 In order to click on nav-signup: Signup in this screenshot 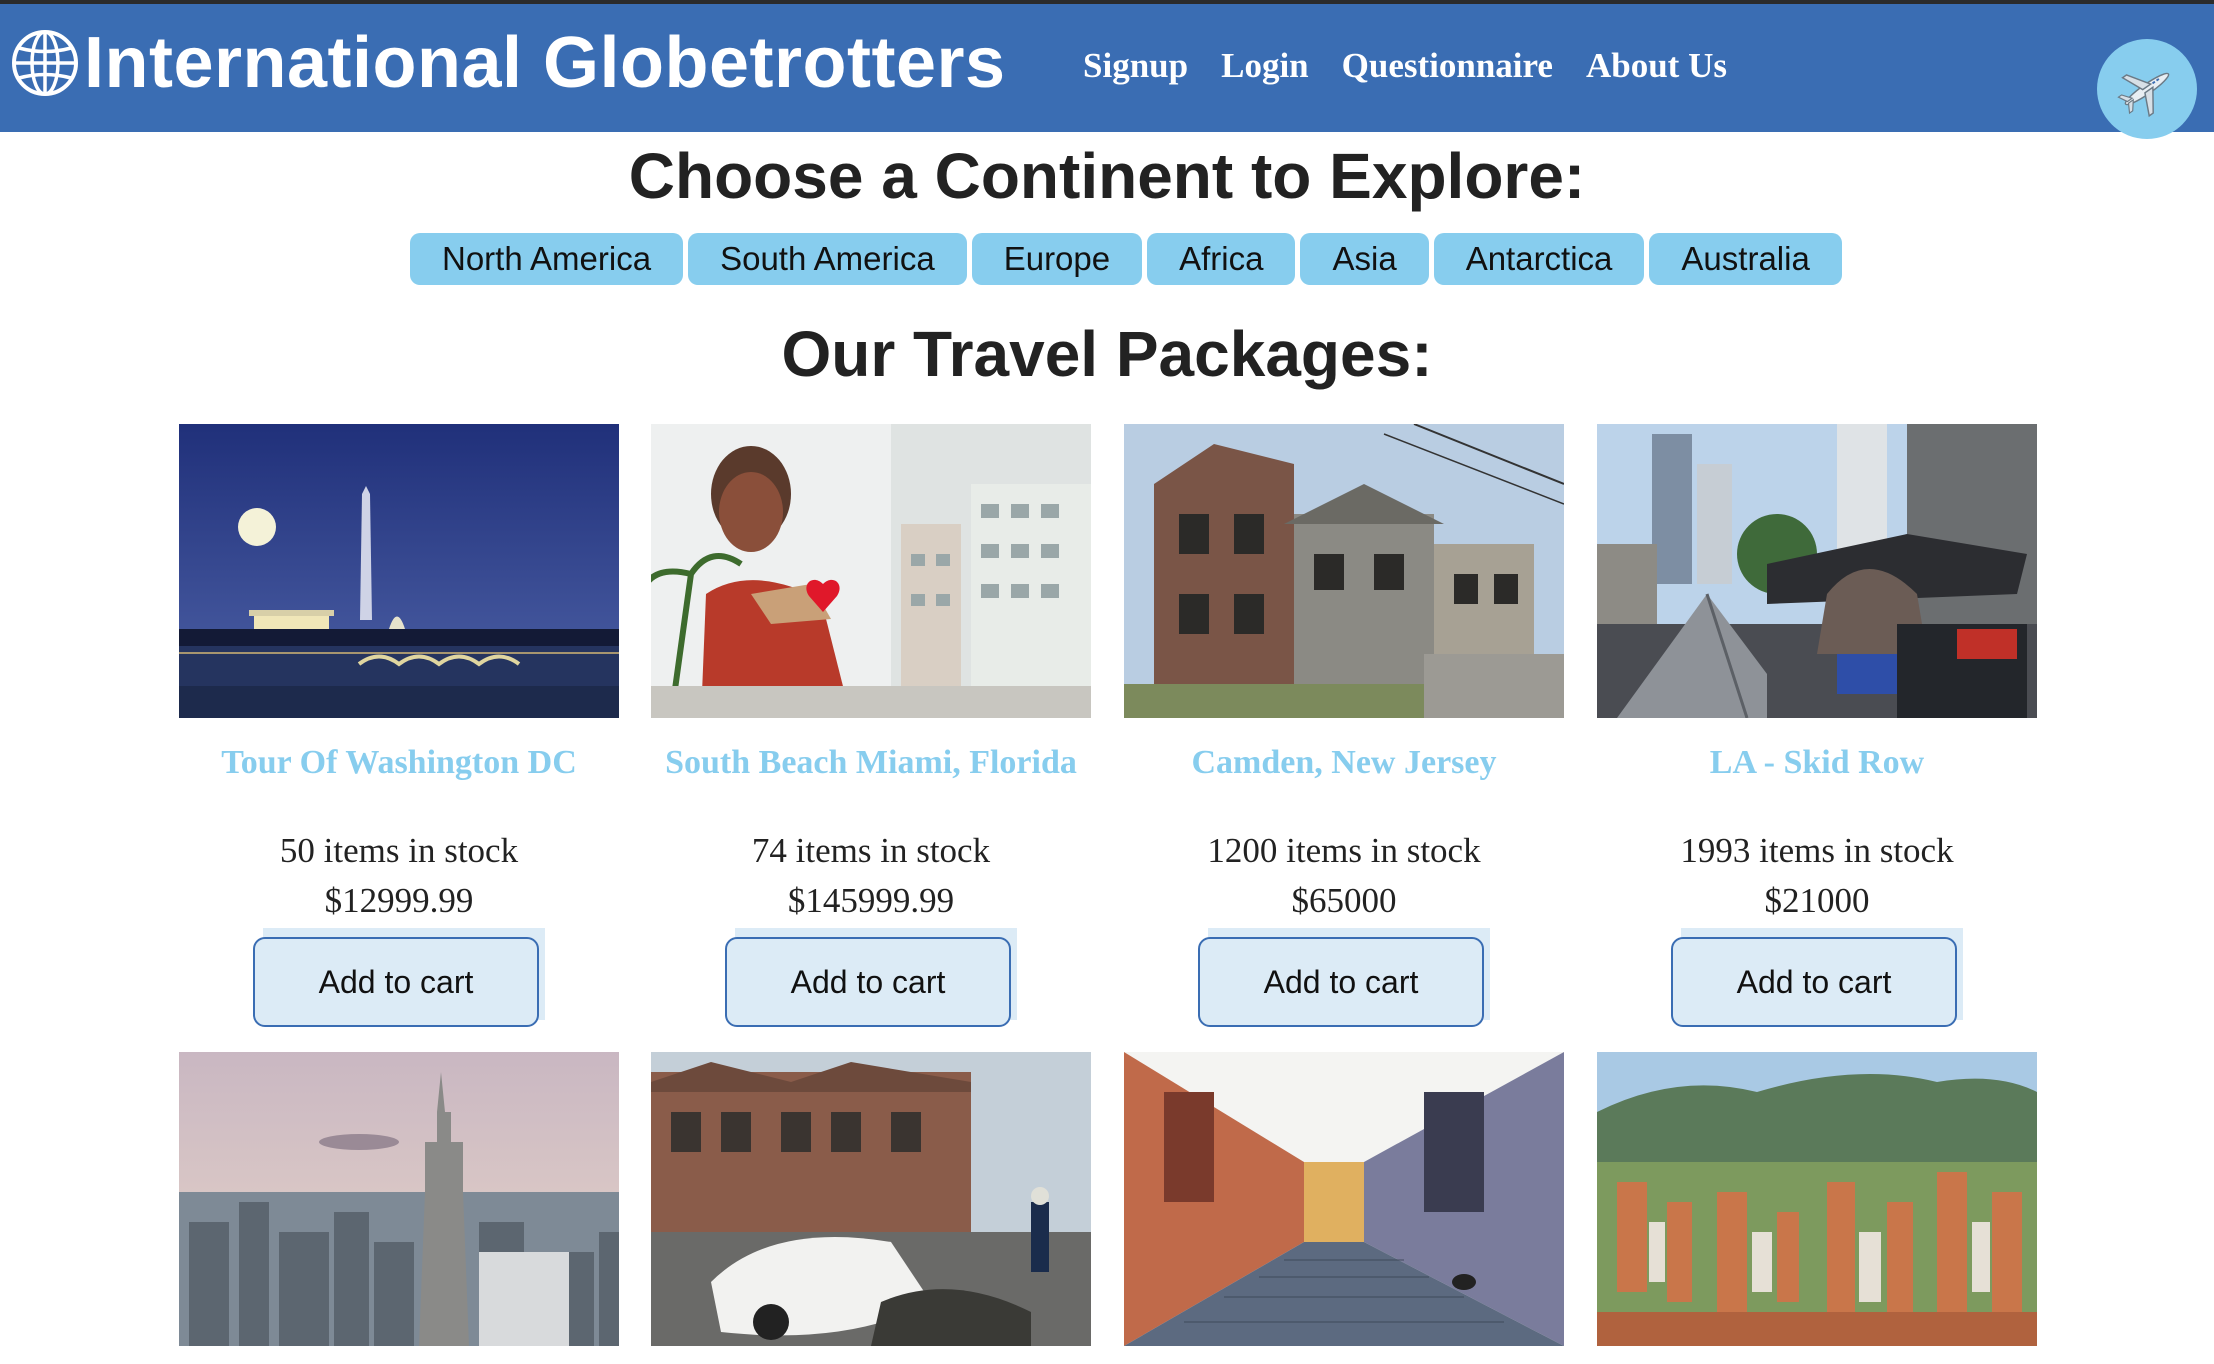, I will do `click(1135, 66)`.